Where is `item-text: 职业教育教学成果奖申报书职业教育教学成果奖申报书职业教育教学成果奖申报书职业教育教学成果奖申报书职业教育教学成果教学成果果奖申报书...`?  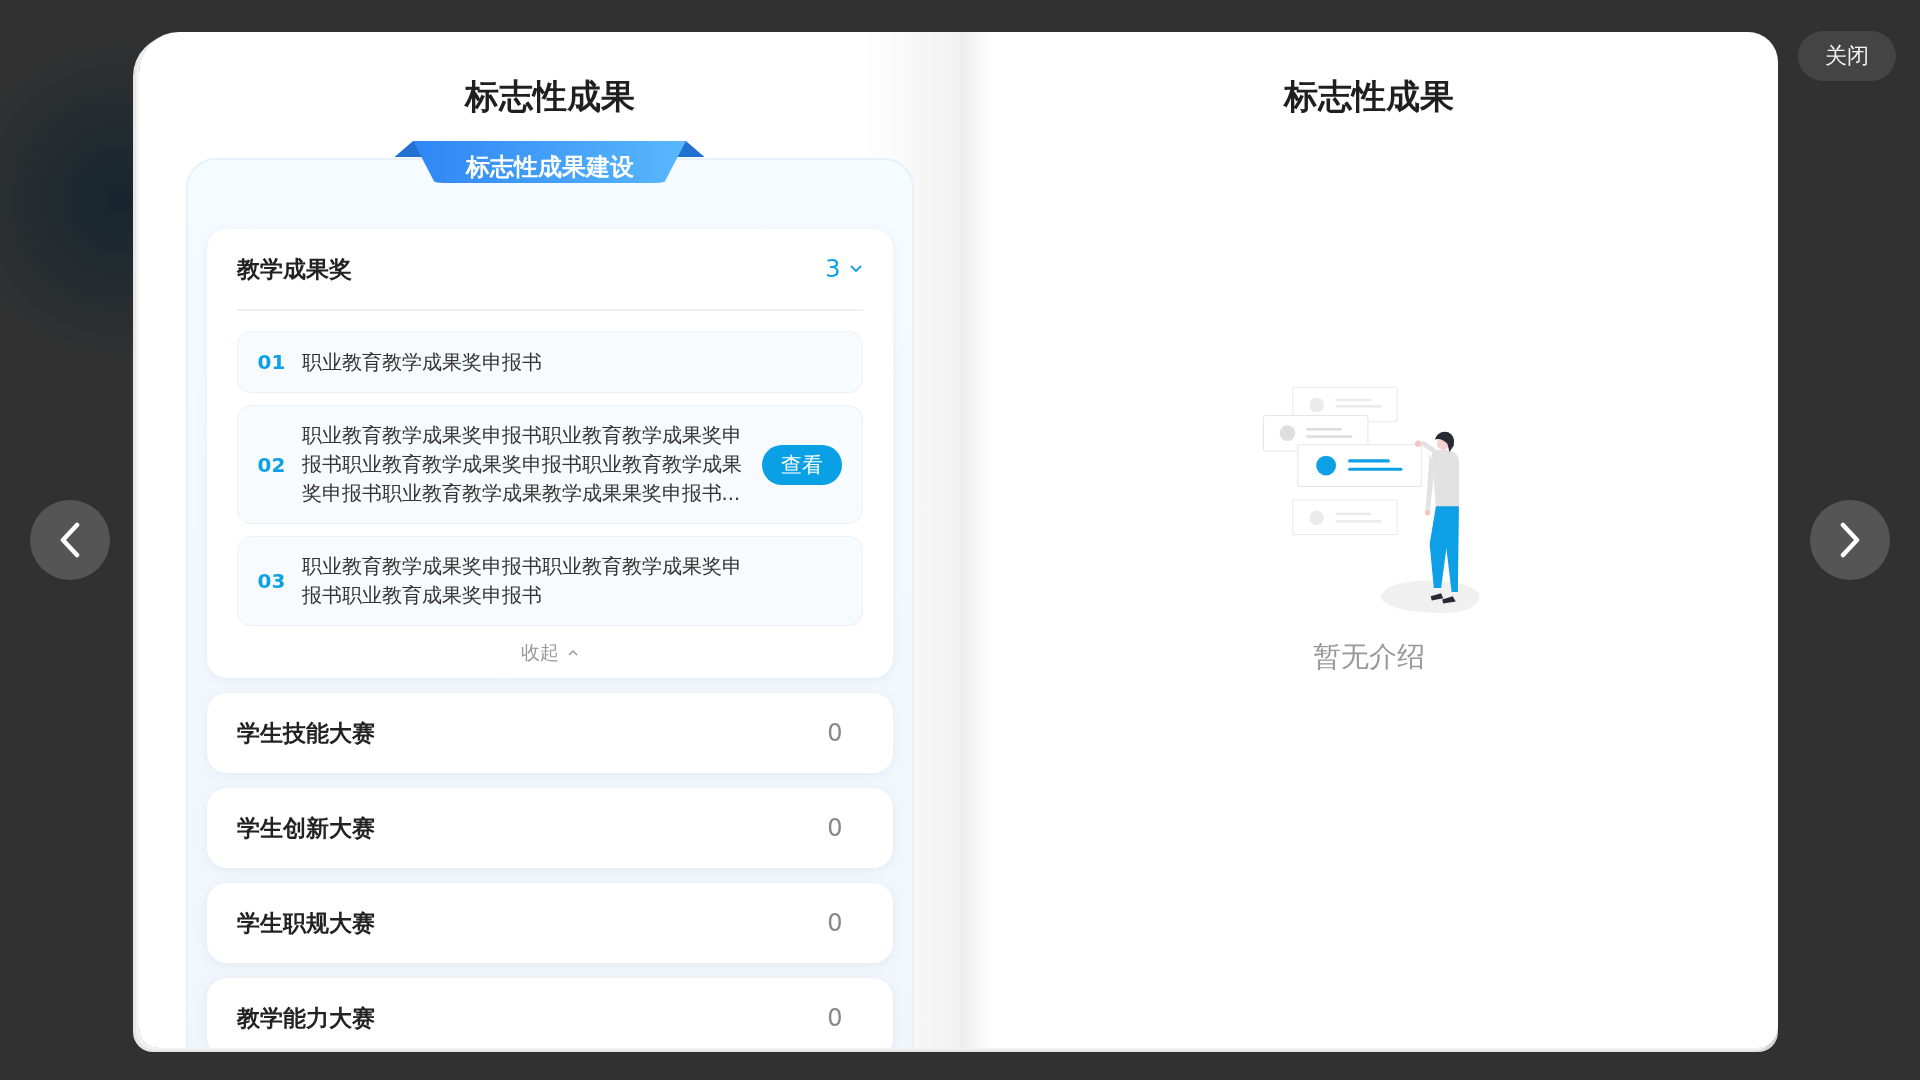 item-text: 职业教育教学成果奖申报书职业教育教学成果奖申报书职业教育教学成果奖申报书职业教育教学成果奖申报书职业教育教学成果教学成果果奖申报书... is located at coordinates (522, 465).